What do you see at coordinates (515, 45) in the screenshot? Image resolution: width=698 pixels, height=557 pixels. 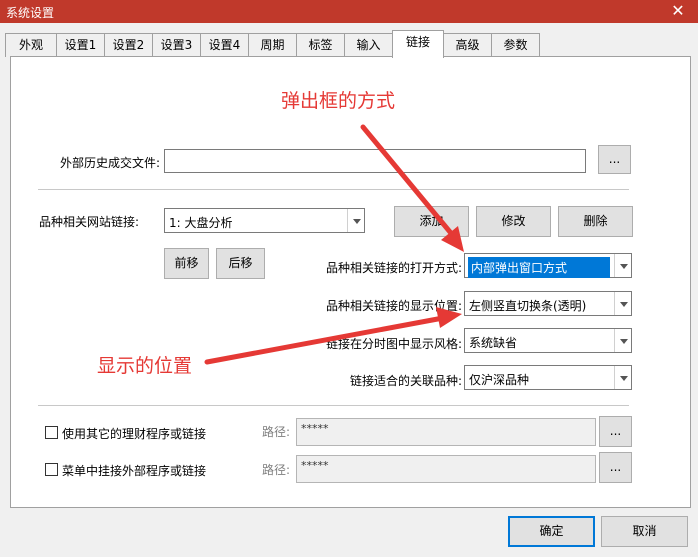 I see `tab-params: 参数` at bounding box center [515, 45].